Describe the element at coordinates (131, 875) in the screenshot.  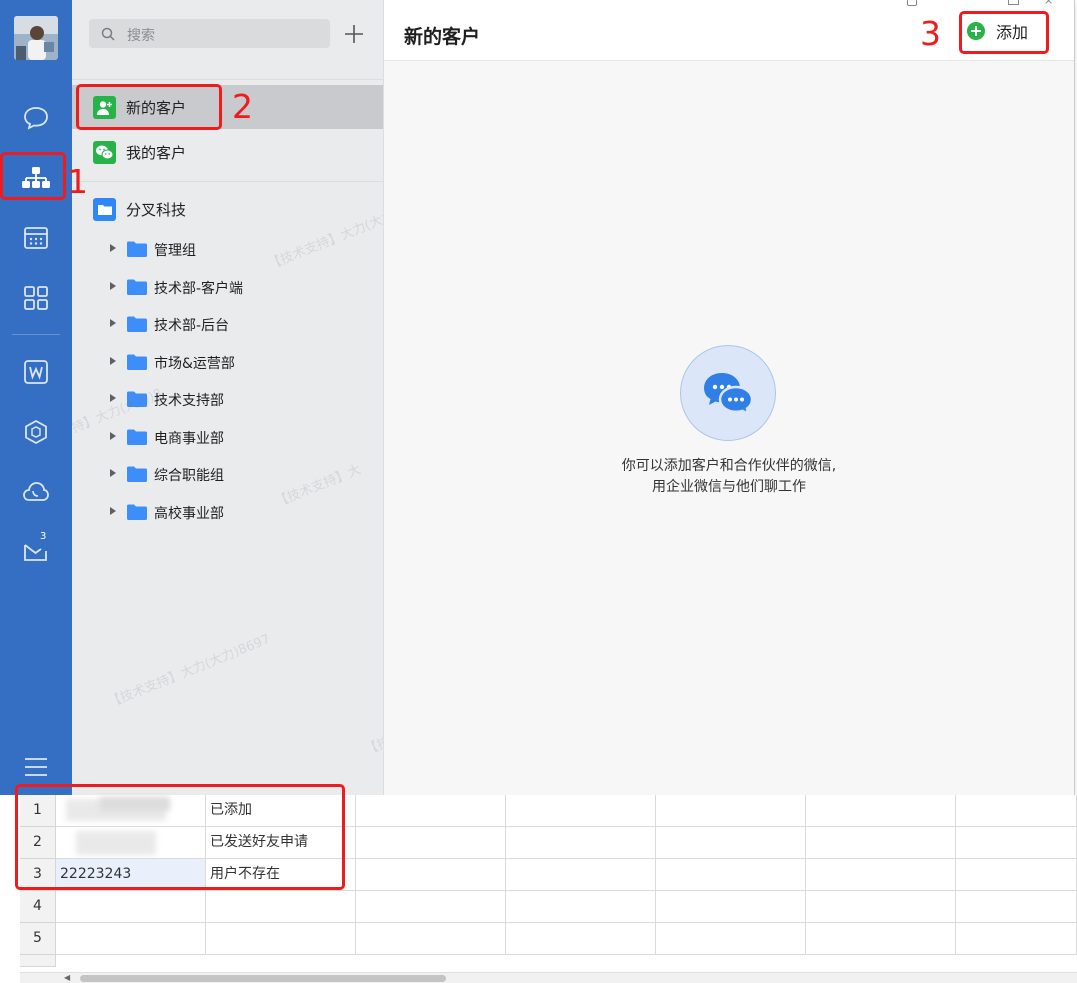
I see `cell-a3: 22223243` at that location.